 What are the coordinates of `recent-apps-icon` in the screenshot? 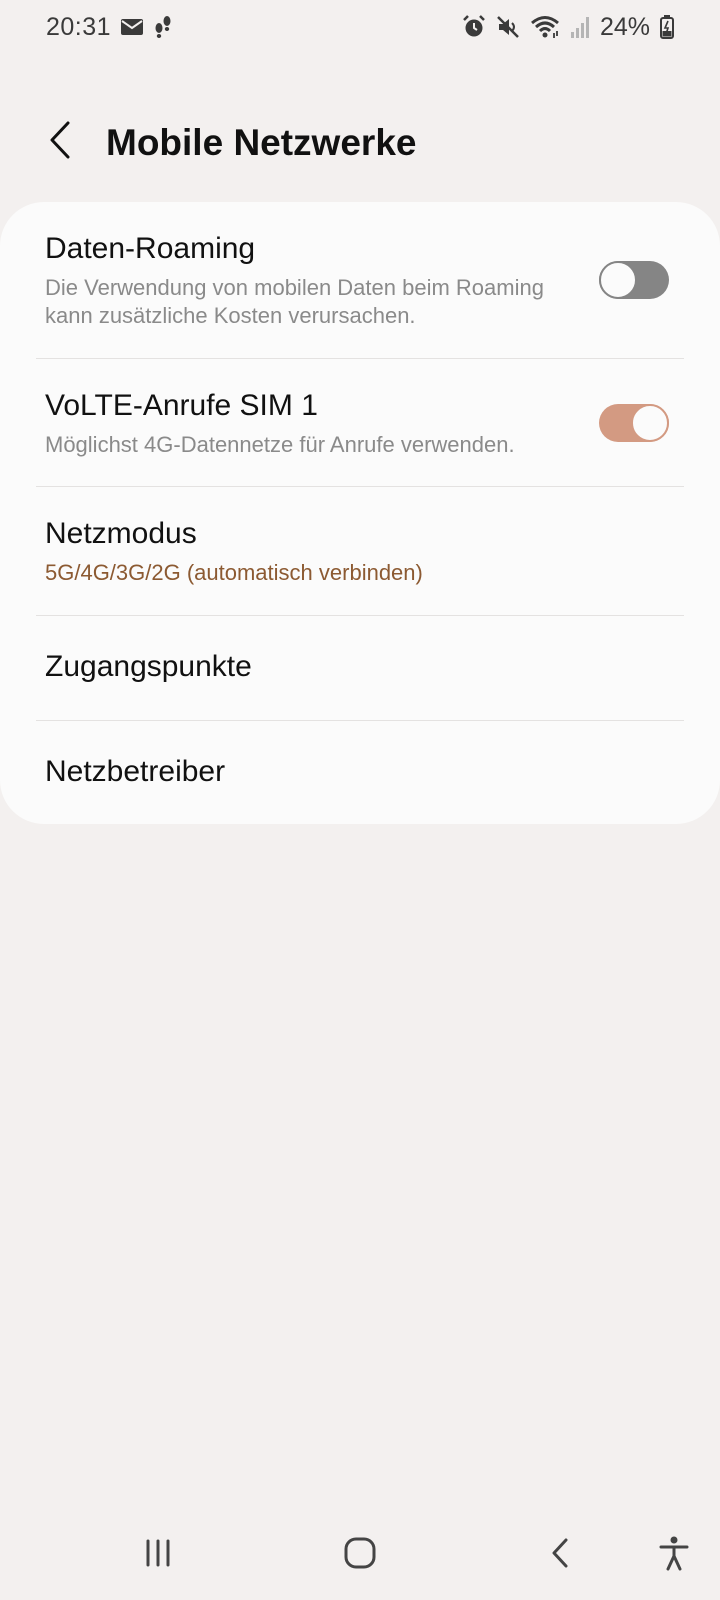 It's located at (158, 1555).